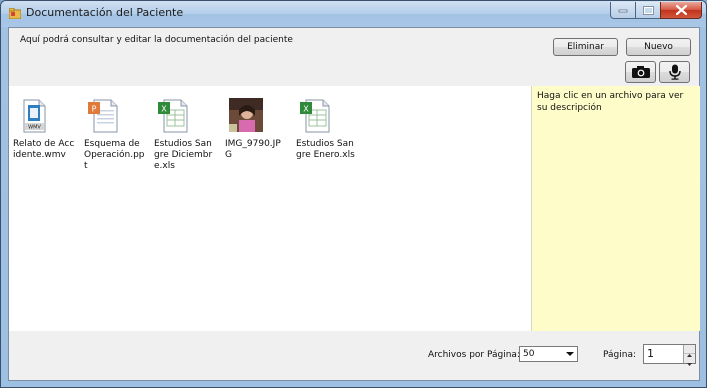  I want to click on window-title: Documentación del Paciente, so click(105, 12).